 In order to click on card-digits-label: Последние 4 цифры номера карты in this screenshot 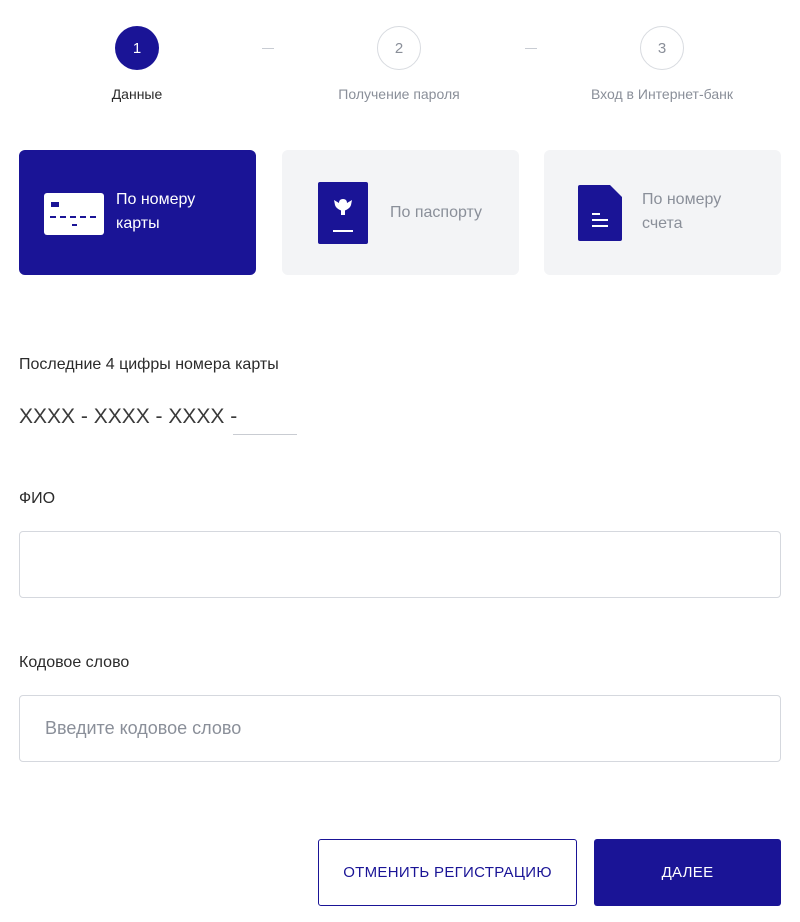, I will do `click(149, 364)`.